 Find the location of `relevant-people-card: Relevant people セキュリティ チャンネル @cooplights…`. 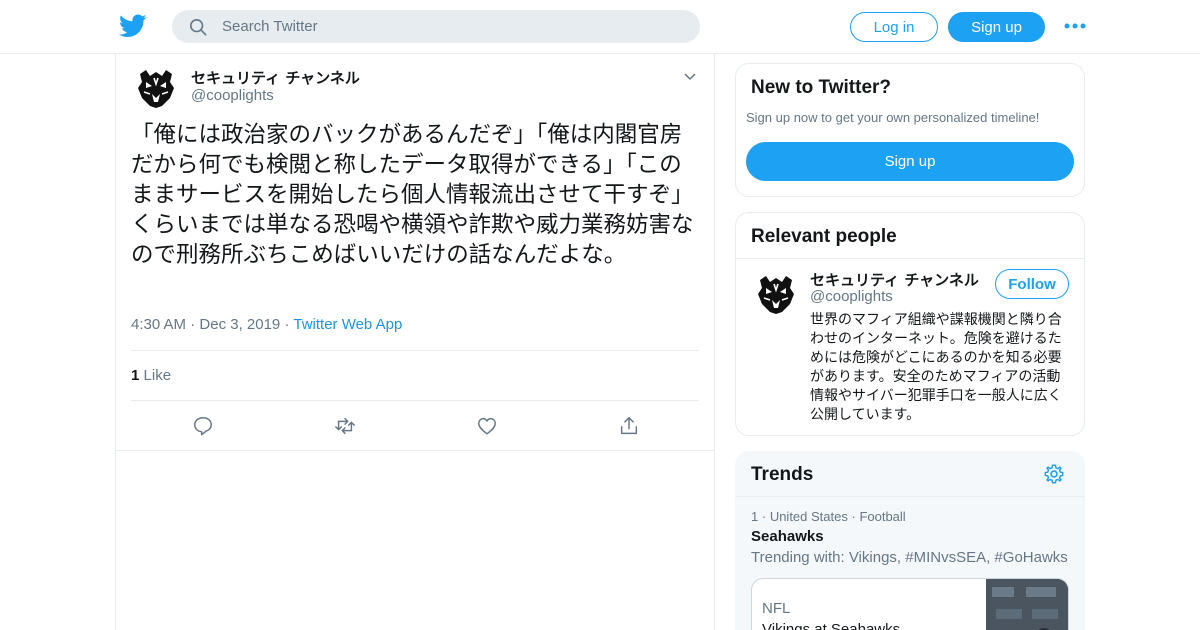

relevant-people-card: Relevant people セキュリティ チャンネル @cooplights… is located at coordinates (910, 324).